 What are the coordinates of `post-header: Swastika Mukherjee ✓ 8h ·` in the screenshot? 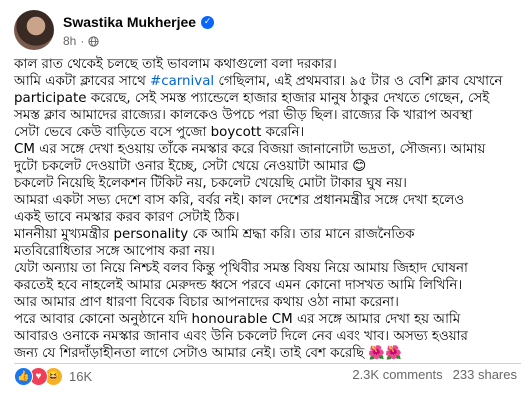 It's located at (264, 30).